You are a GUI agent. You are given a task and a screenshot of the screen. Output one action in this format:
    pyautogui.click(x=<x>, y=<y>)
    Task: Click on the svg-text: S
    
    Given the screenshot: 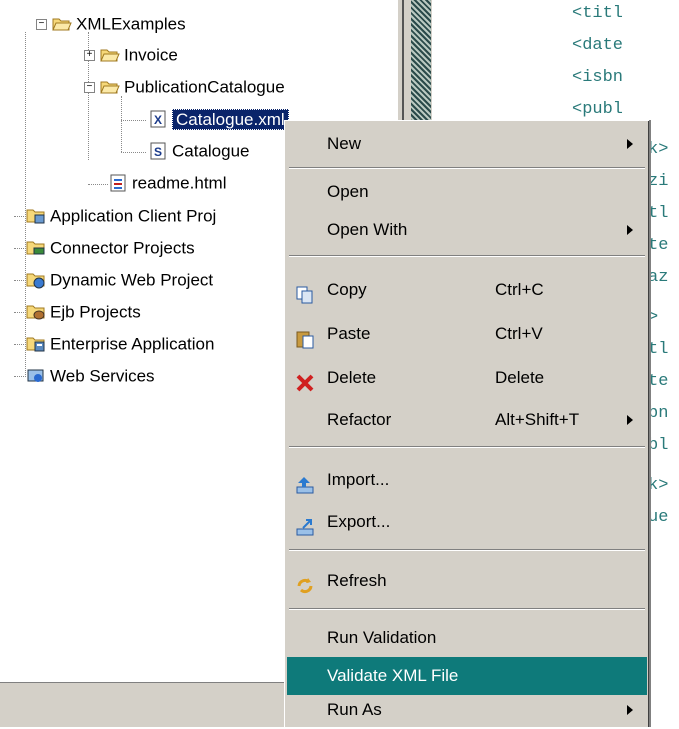 What is the action you would take?
    pyautogui.click(x=158, y=152)
    